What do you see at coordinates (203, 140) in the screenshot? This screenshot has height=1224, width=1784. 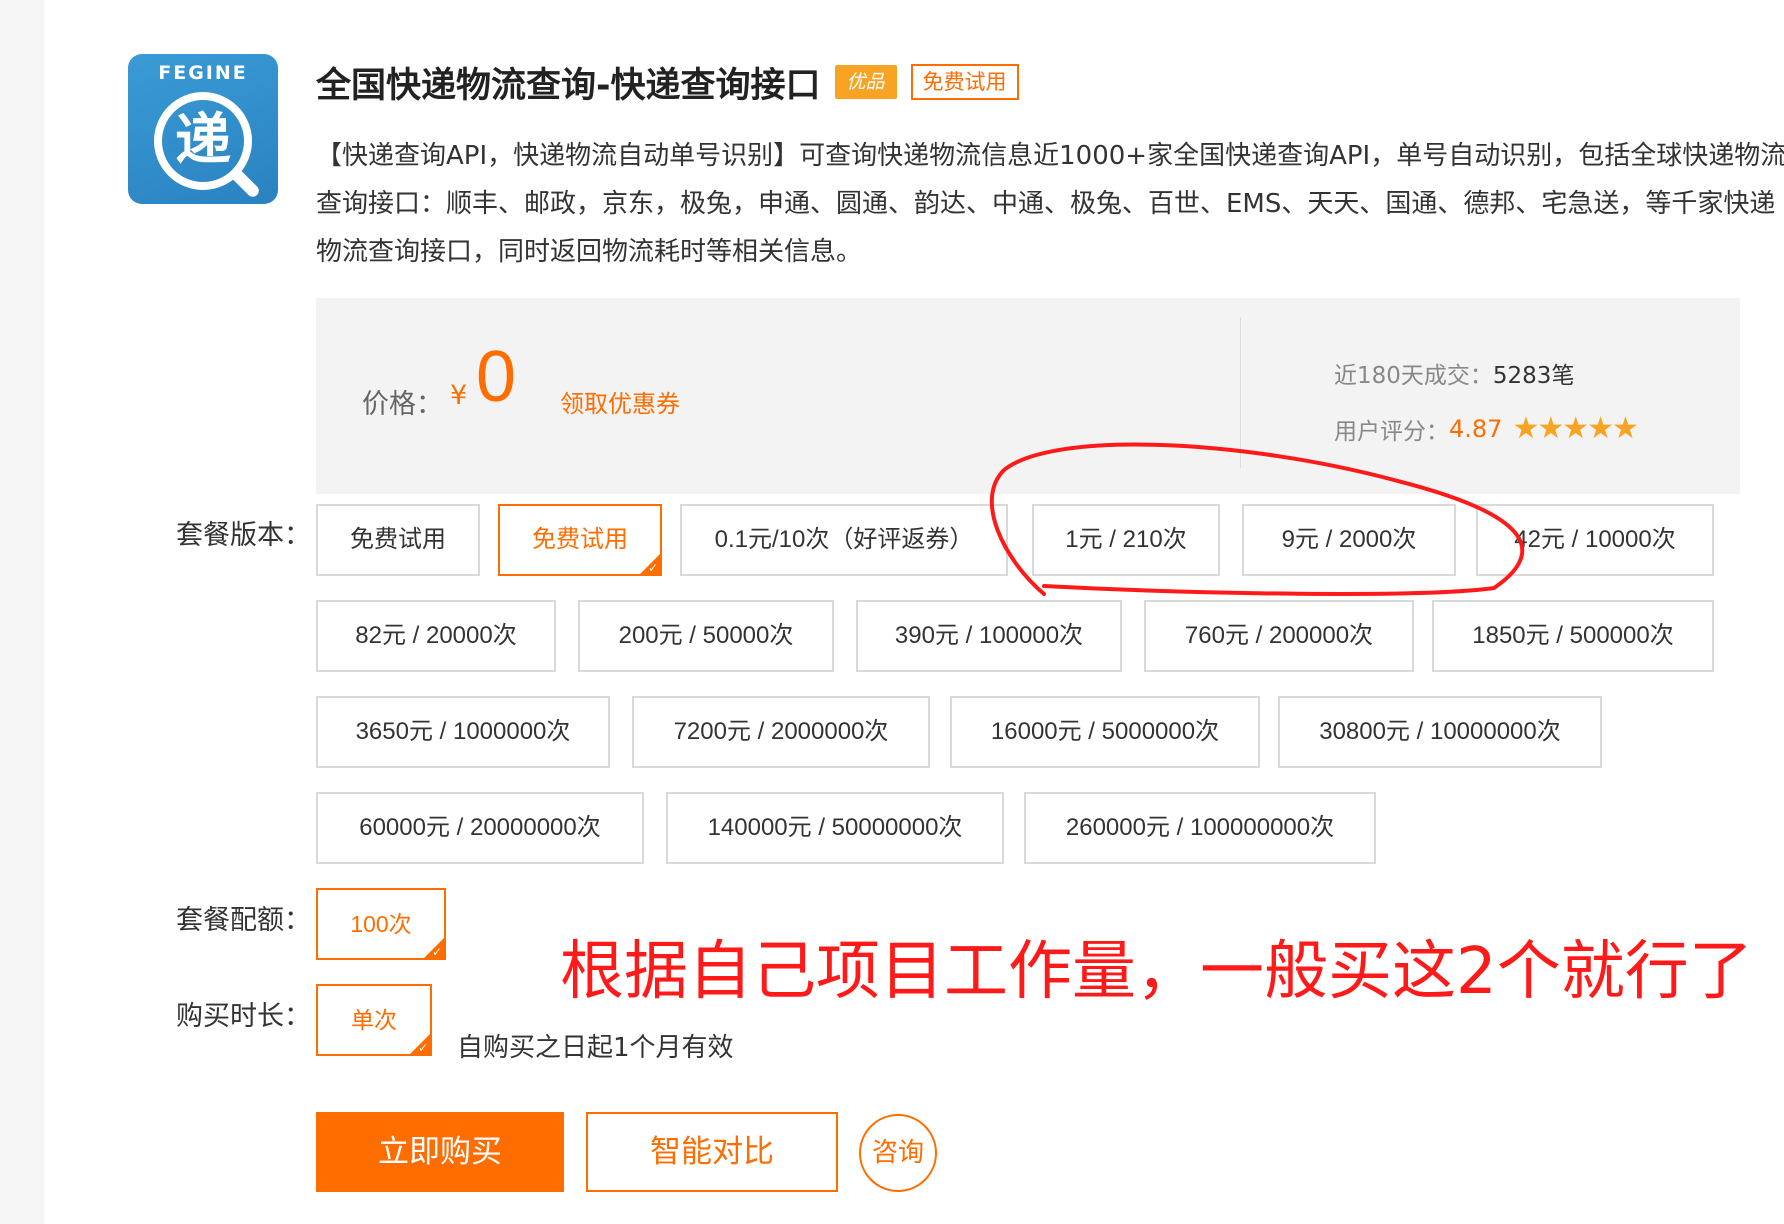 I see `logo-char: 递` at bounding box center [203, 140].